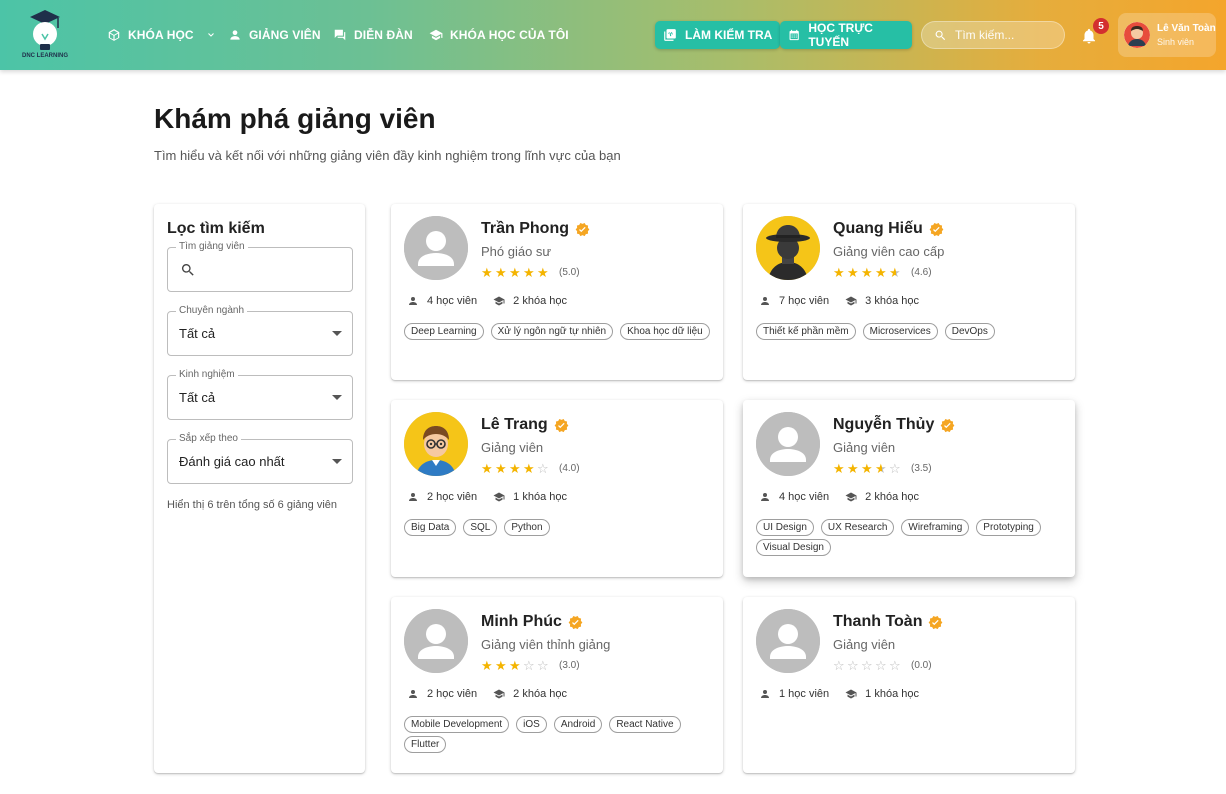  I want to click on user-role: Sinh viên, so click(1176, 42).